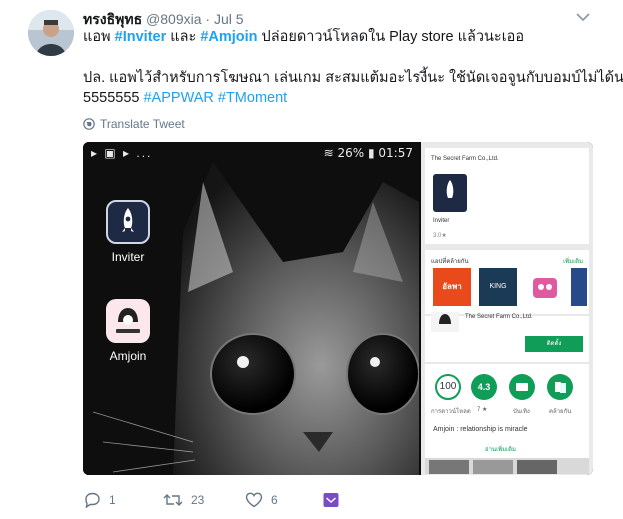 This screenshot has width=623, height=519. I want to click on text-segment: 5555555, so click(111, 98).